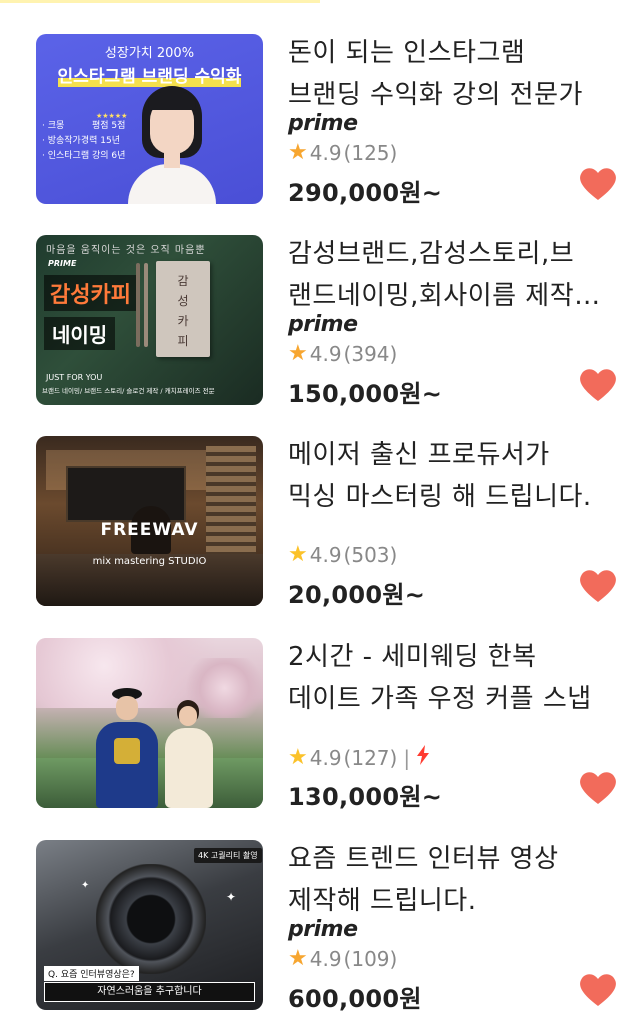 The width and height of the screenshot is (640, 1017). I want to click on thumb-tag: 4K 고퀄리티 촬영, so click(228, 855).